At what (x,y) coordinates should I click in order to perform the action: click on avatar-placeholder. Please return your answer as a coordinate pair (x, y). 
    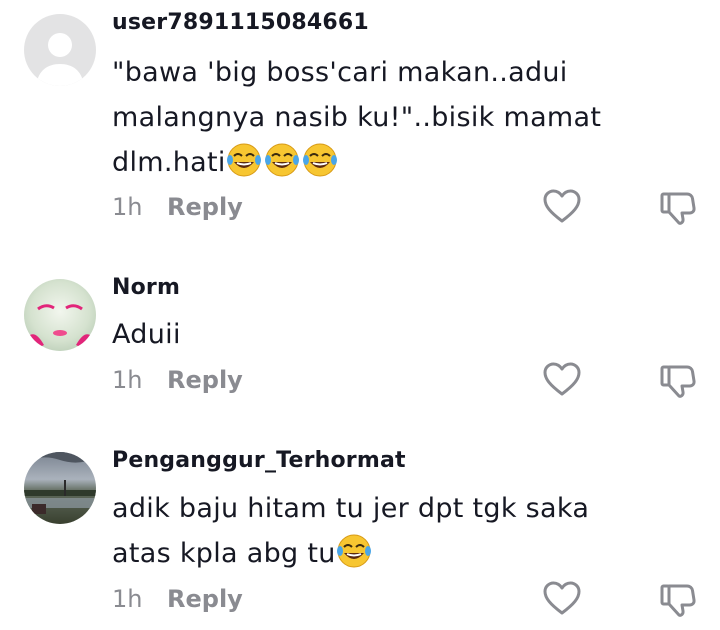
    Looking at the image, I should click on (60, 50).